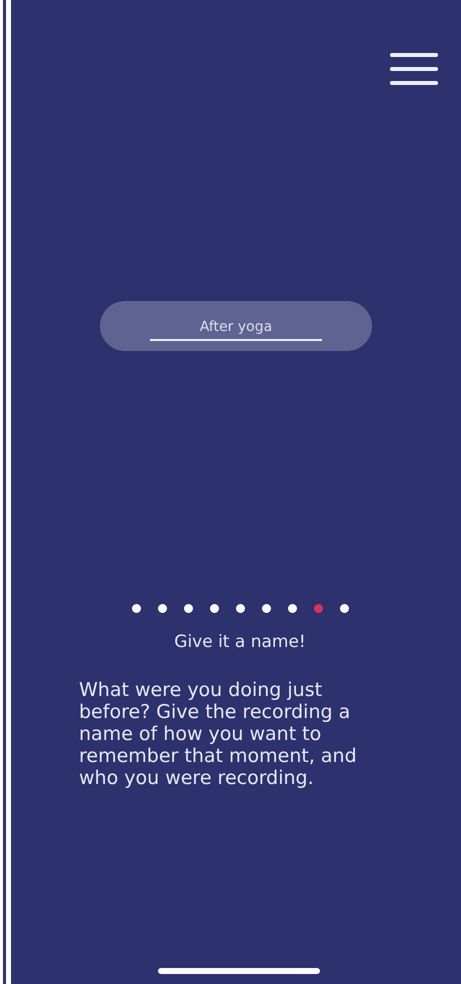  What do you see at coordinates (236, 329) in the screenshot?
I see `name-input: After yoga` at bounding box center [236, 329].